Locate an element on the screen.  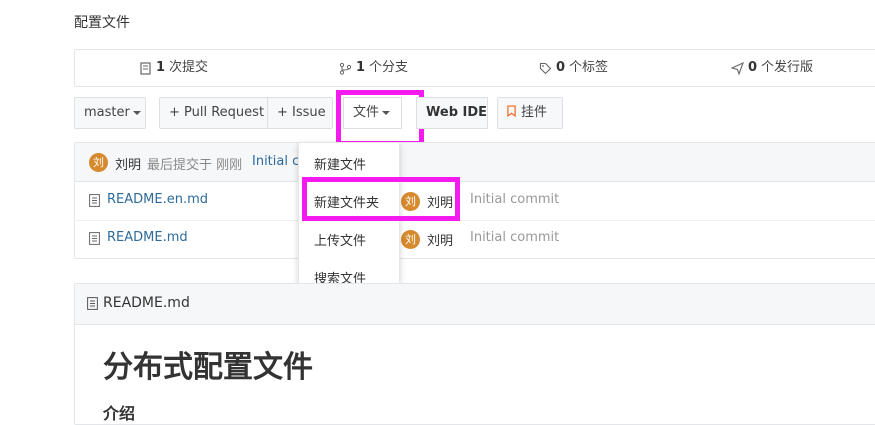
page-title: 配置文件 is located at coordinates (102, 23).